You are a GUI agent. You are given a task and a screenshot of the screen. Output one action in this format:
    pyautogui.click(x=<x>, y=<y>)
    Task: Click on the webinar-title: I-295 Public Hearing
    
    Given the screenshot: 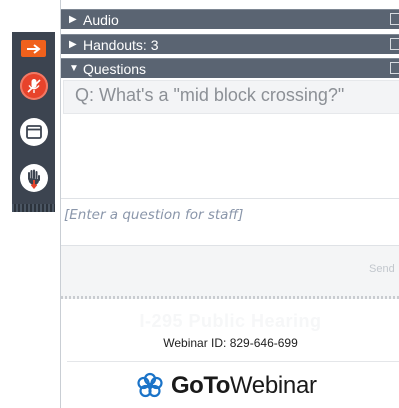 What is the action you would take?
    pyautogui.click(x=230, y=321)
    